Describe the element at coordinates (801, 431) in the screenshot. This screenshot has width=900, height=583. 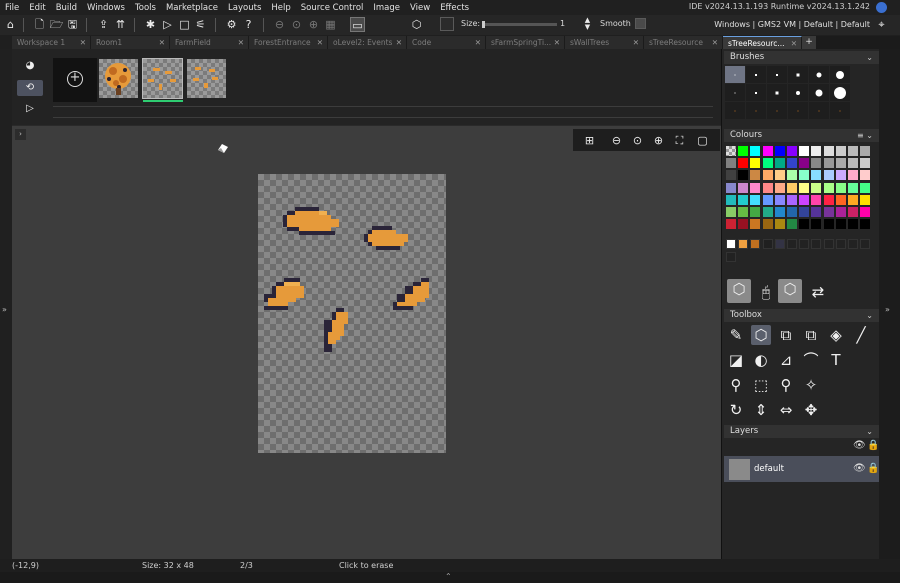
I see `layers-header: Layers ⌄` at that location.